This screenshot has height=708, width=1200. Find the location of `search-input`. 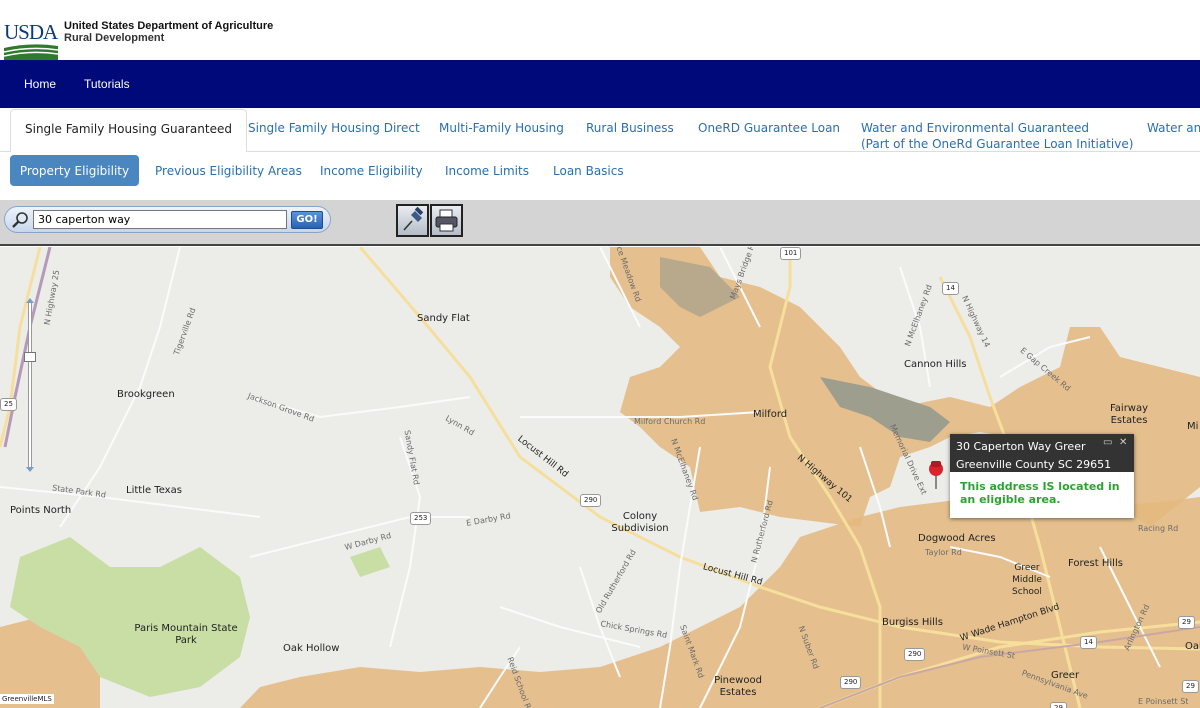

search-input is located at coordinates (160, 219).